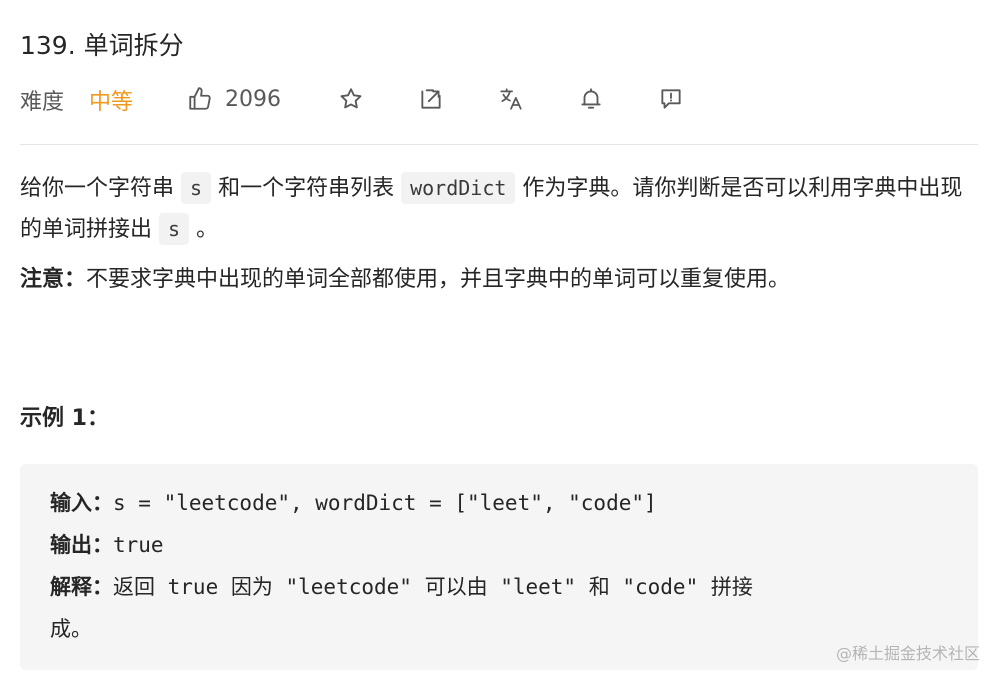 Image resolution: width=1002 pixels, height=682 pixels. What do you see at coordinates (907, 653) in the screenshot?
I see `watermark: @稀土掘金技术社区` at bounding box center [907, 653].